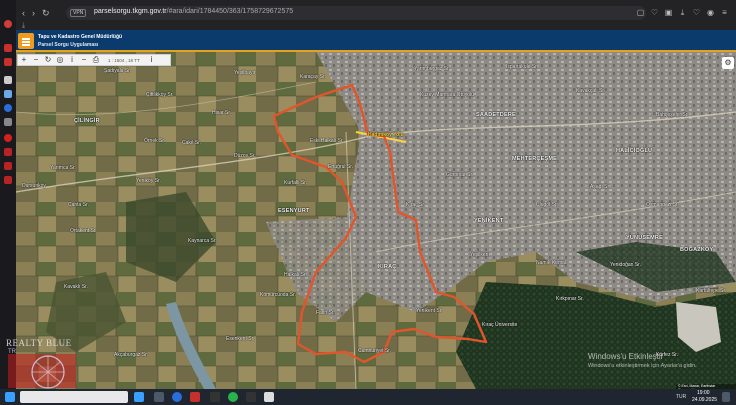 The height and width of the screenshot is (405, 736). Describe the element at coordinates (703, 393) in the screenshot. I see `taskbar-time: 19:00` at that location.